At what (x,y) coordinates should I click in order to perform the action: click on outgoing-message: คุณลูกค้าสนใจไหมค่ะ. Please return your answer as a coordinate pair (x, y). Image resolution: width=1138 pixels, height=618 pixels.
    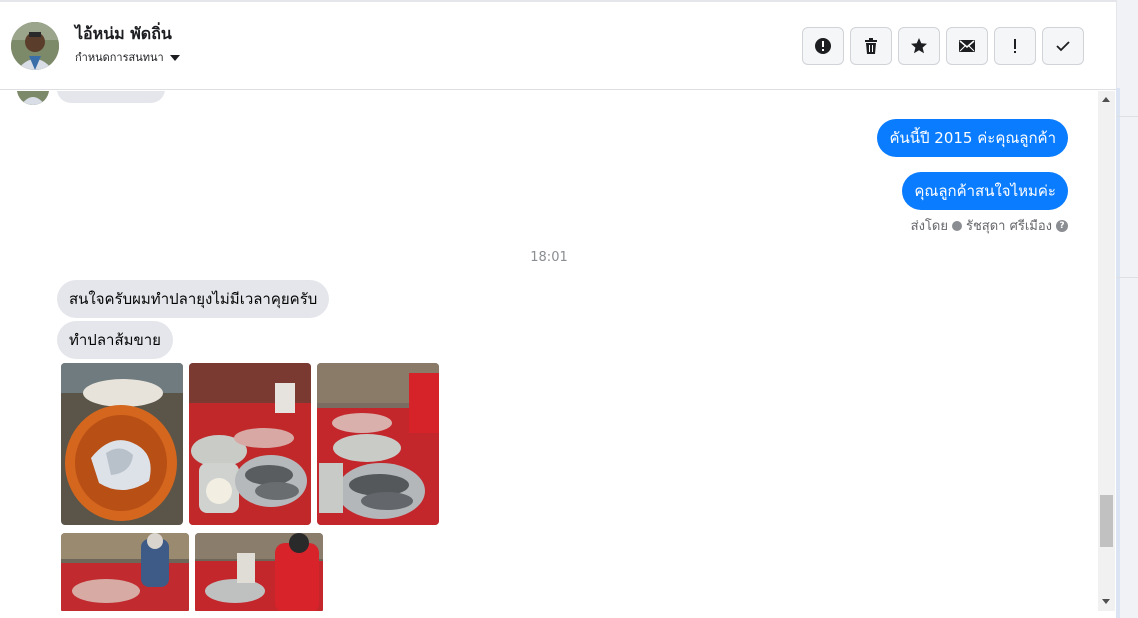
    Looking at the image, I should click on (985, 191).